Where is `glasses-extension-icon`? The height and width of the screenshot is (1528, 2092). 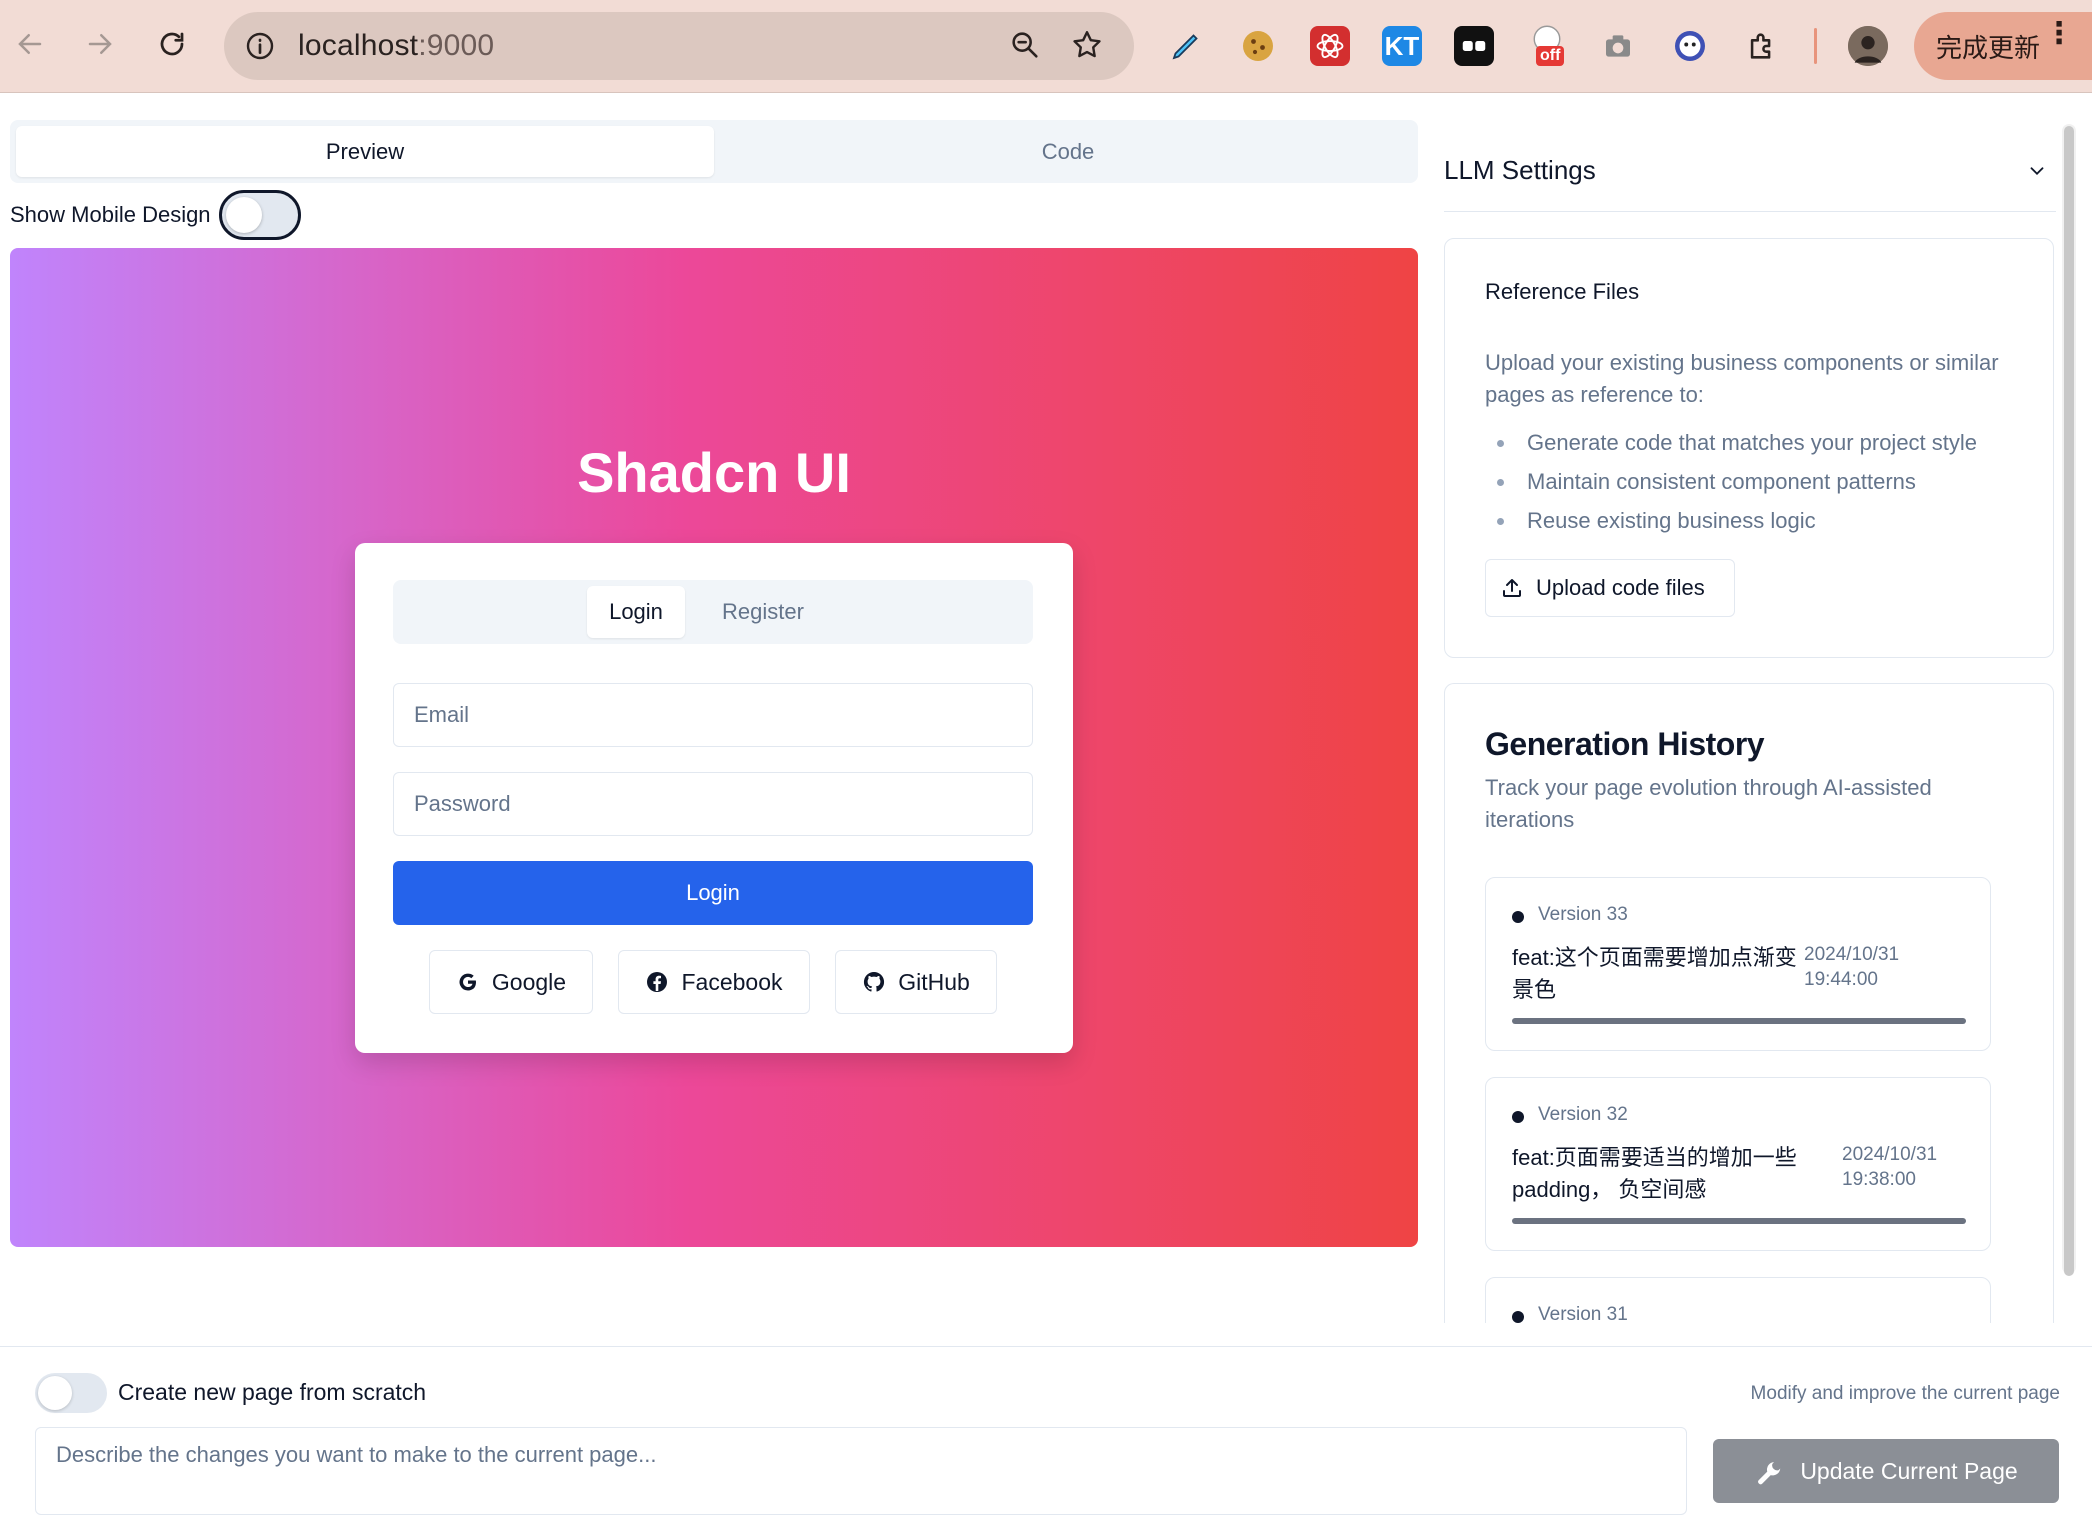
glasses-extension-icon is located at coordinates (1474, 46).